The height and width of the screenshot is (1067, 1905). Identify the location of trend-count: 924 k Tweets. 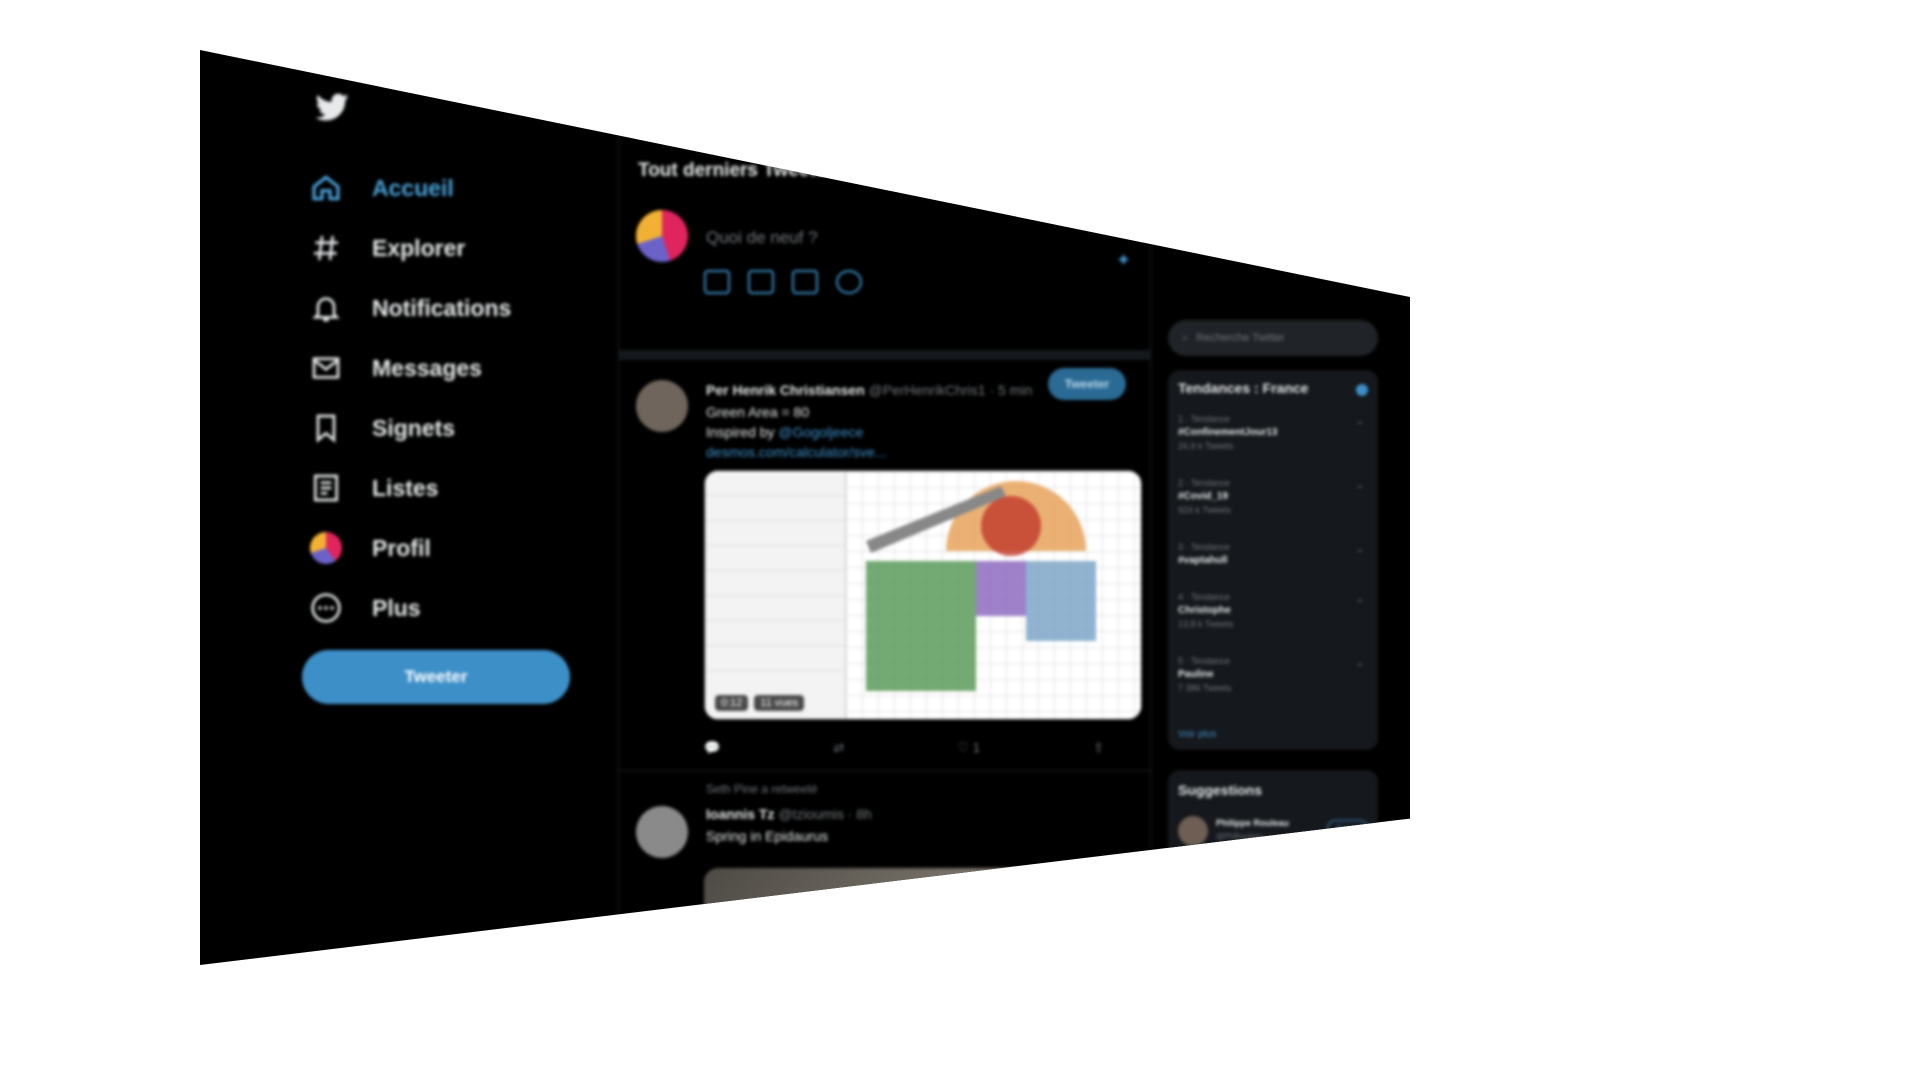
(1204, 510).